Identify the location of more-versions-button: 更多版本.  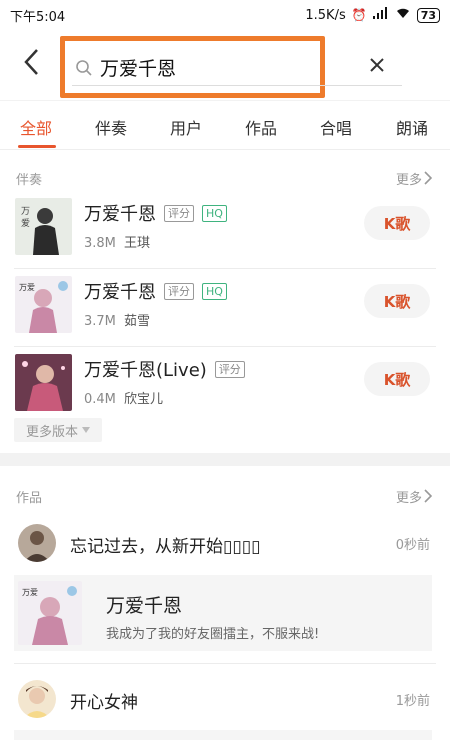
(58, 430).